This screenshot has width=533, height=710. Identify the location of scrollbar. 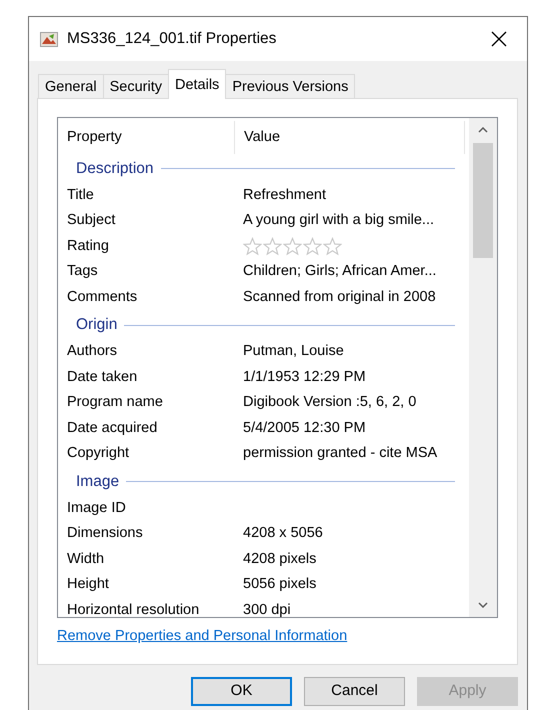
(483, 367).